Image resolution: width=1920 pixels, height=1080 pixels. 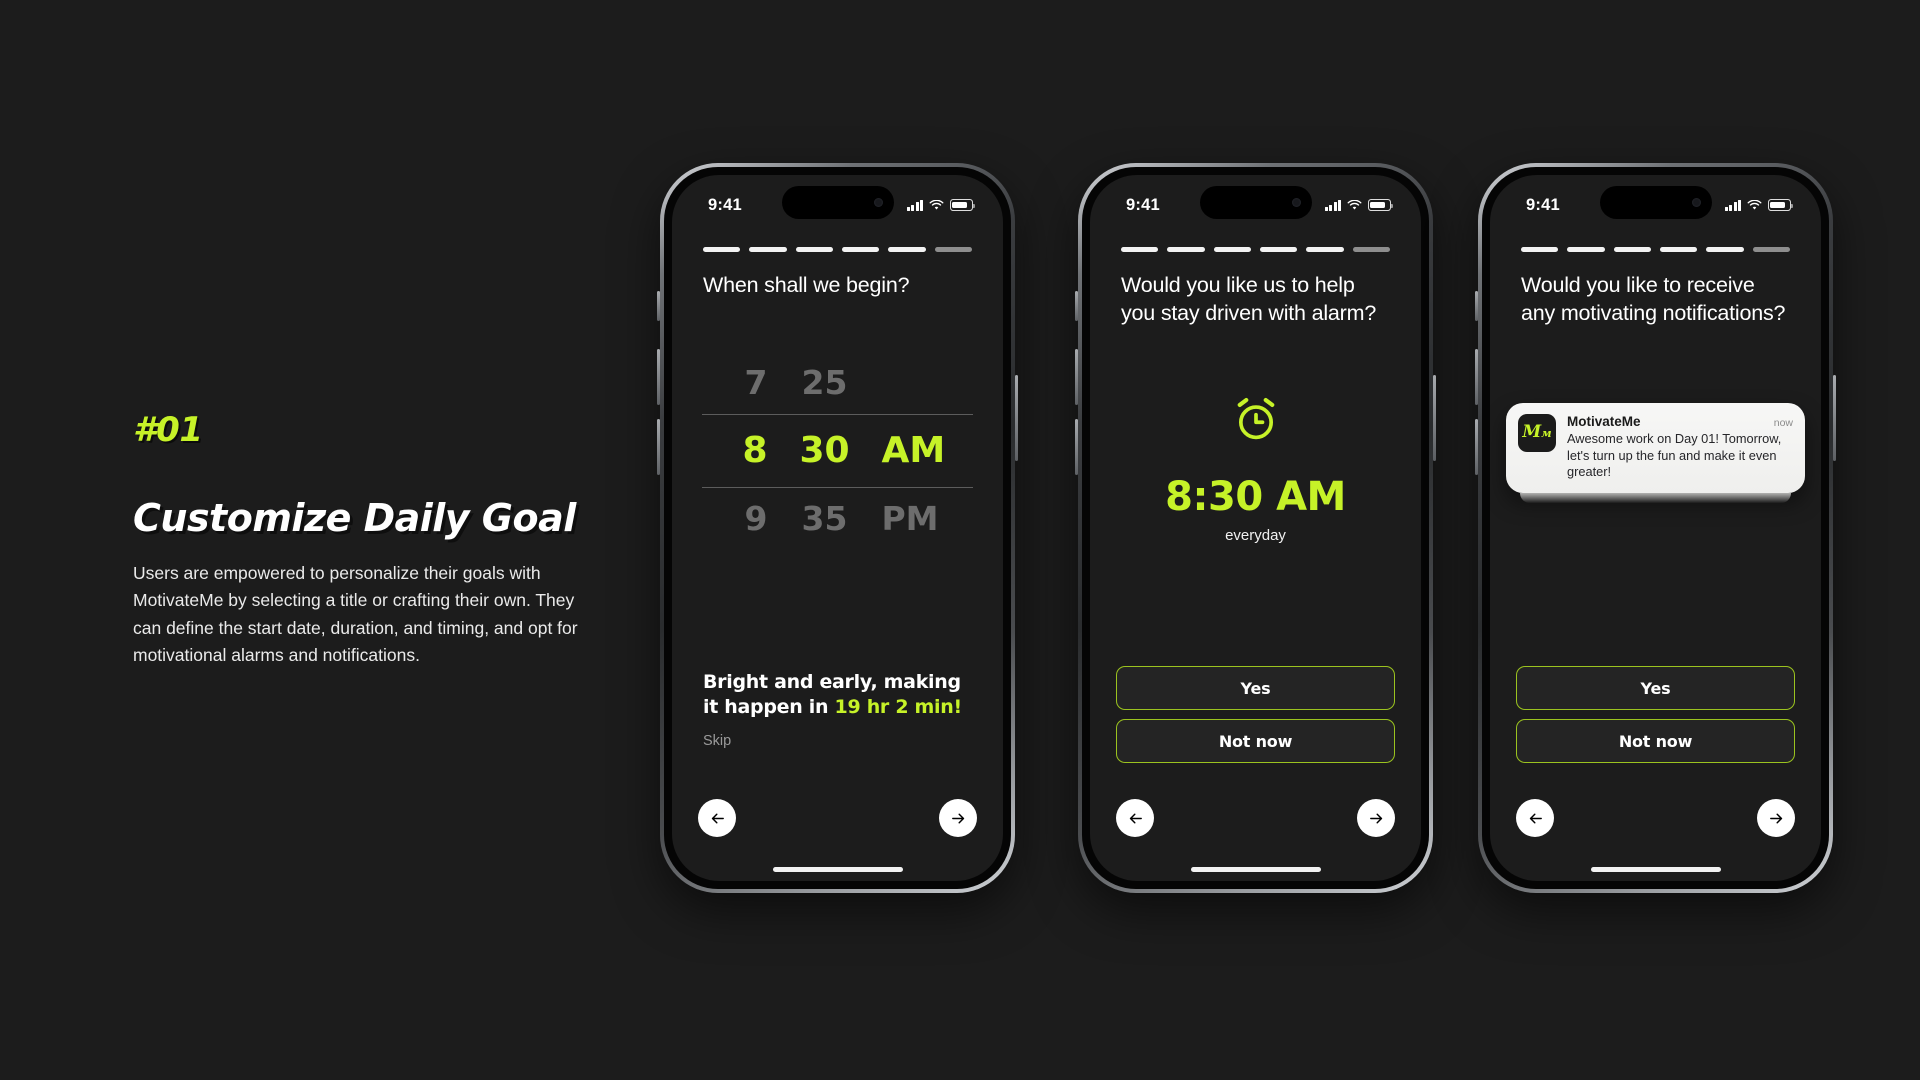 What do you see at coordinates (1783, 423) in the screenshot?
I see `notification-timestamp: now` at bounding box center [1783, 423].